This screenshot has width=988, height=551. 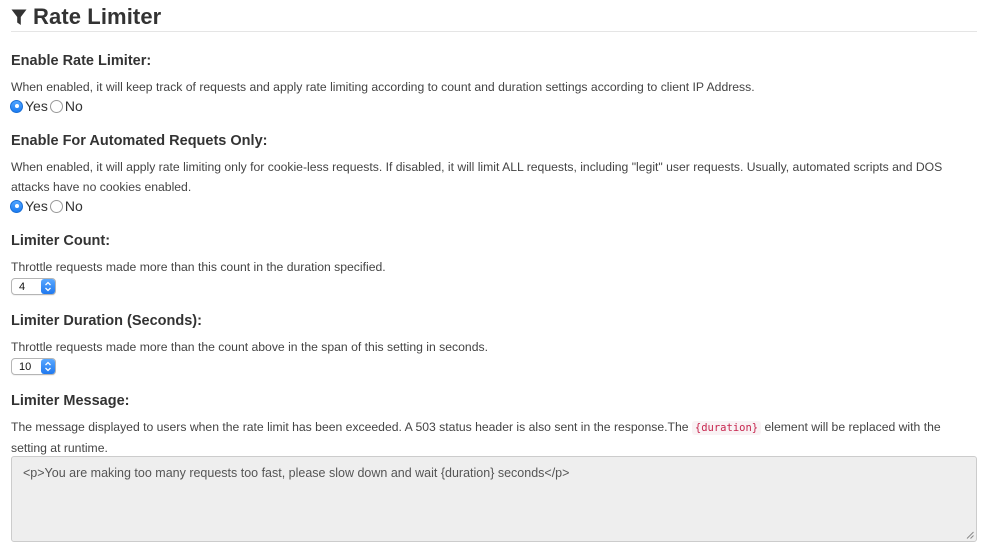 What do you see at coordinates (70, 401) in the screenshot?
I see `limiter-message-label: Limiter Message:` at bounding box center [70, 401].